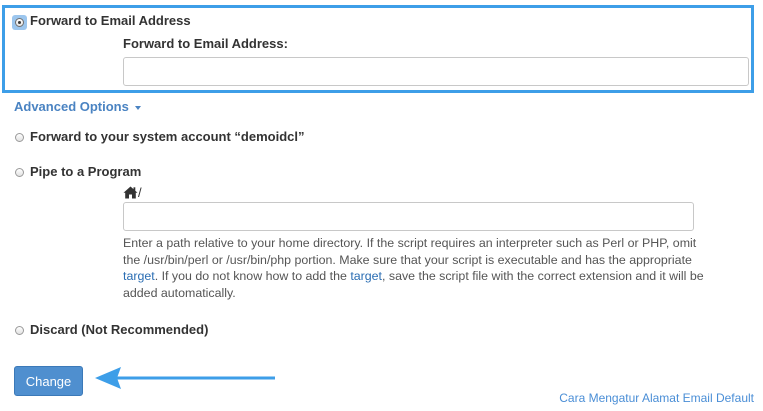  I want to click on target-link-1: target, so click(139, 276).